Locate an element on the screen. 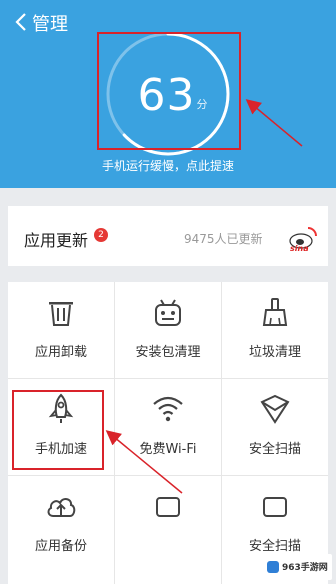  annotation-arrow-speedup is located at coordinates (144, 462).